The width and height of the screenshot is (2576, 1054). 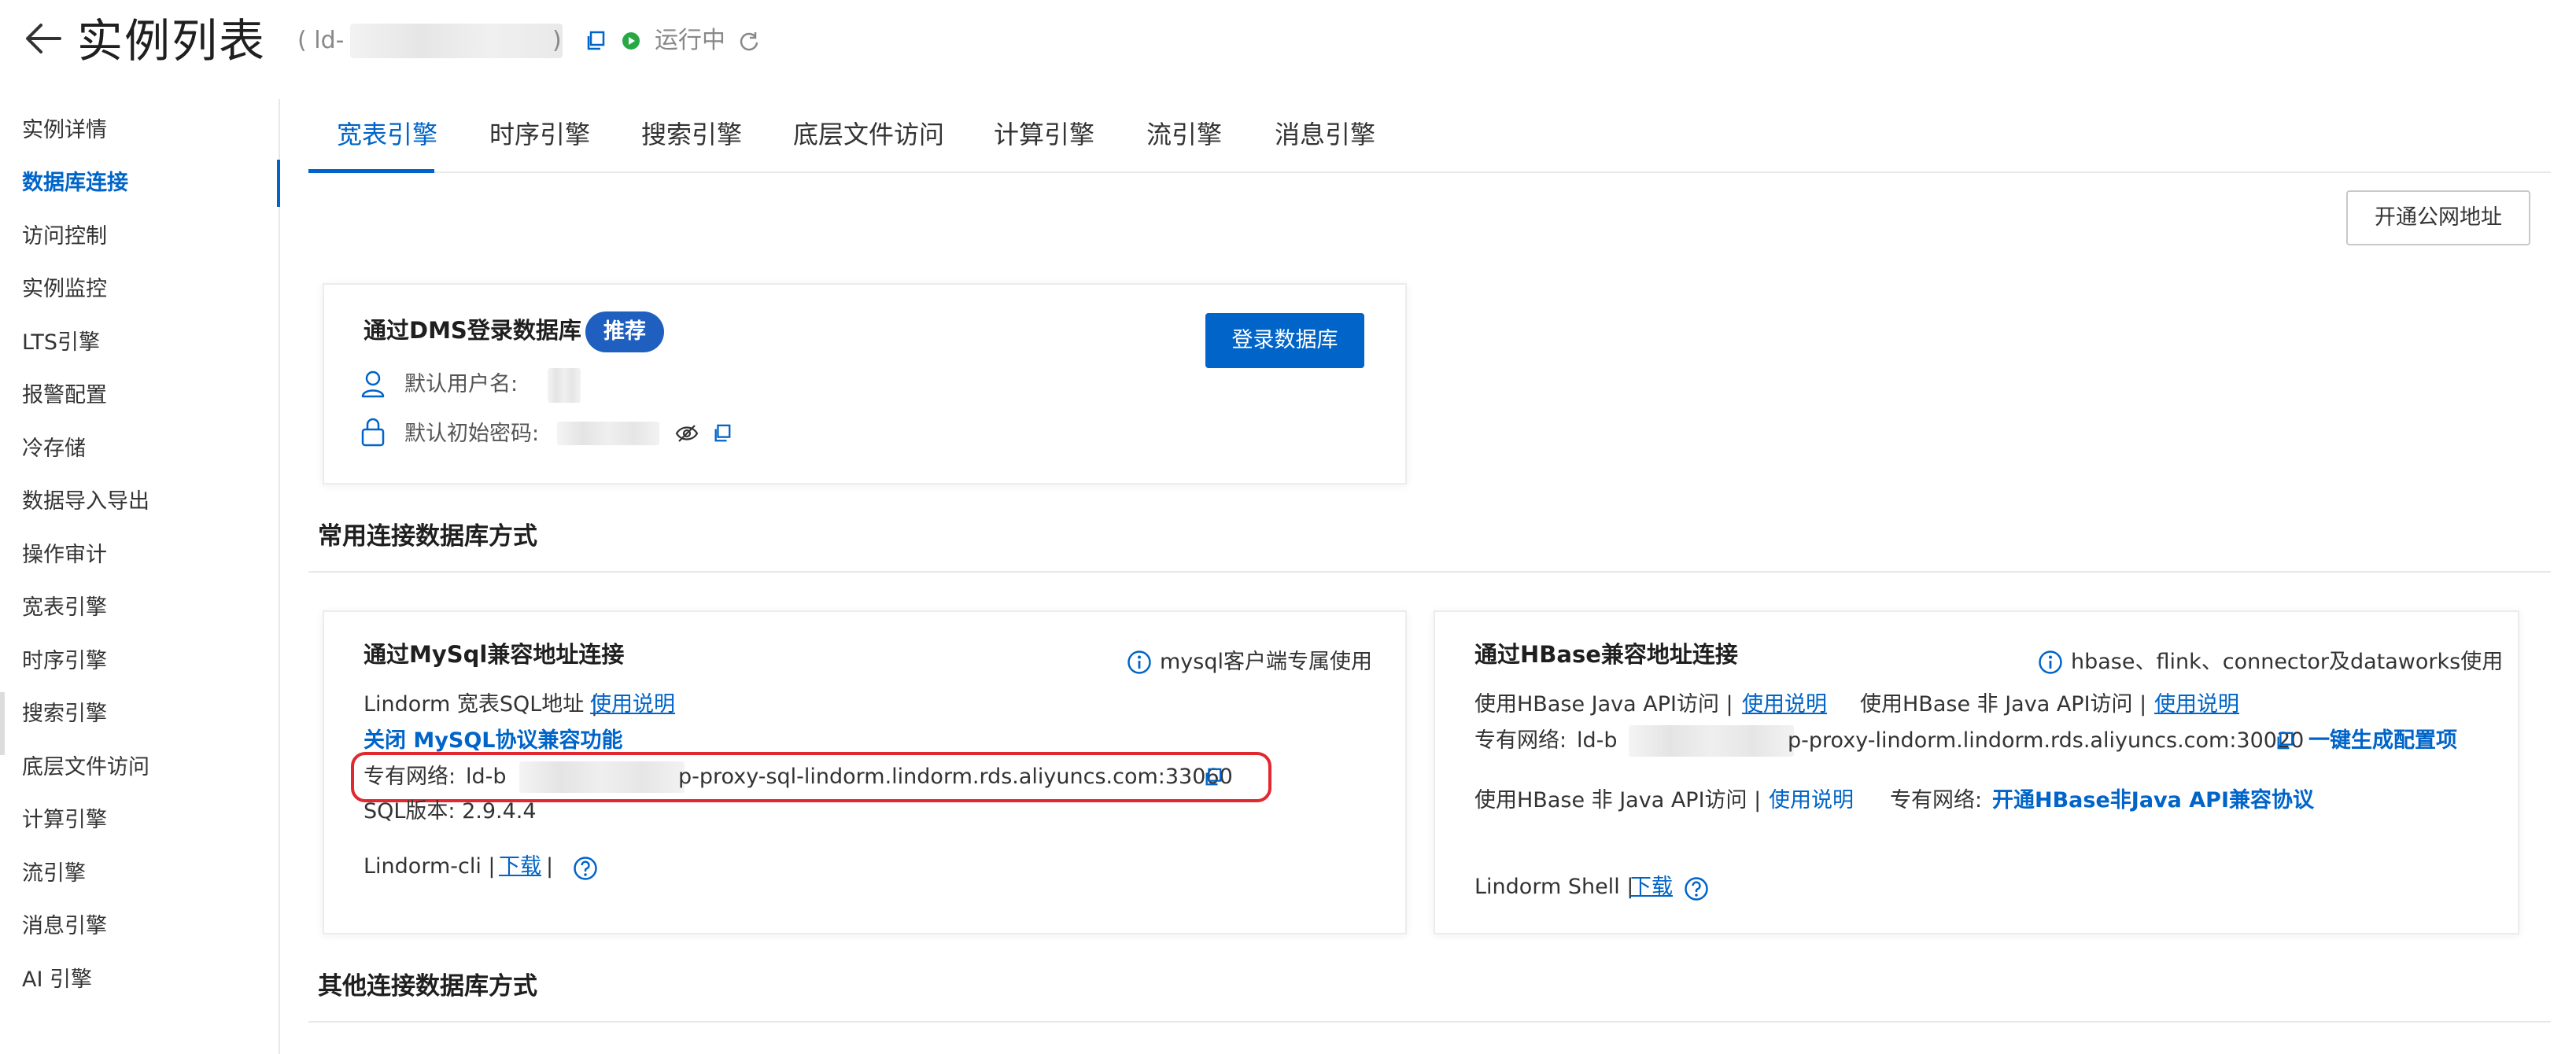 What do you see at coordinates (691, 134) in the screenshot?
I see `tab-search-engine: 搜索引擎` at bounding box center [691, 134].